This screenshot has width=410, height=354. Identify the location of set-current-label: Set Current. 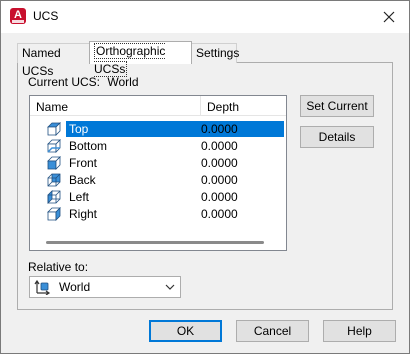
(337, 106).